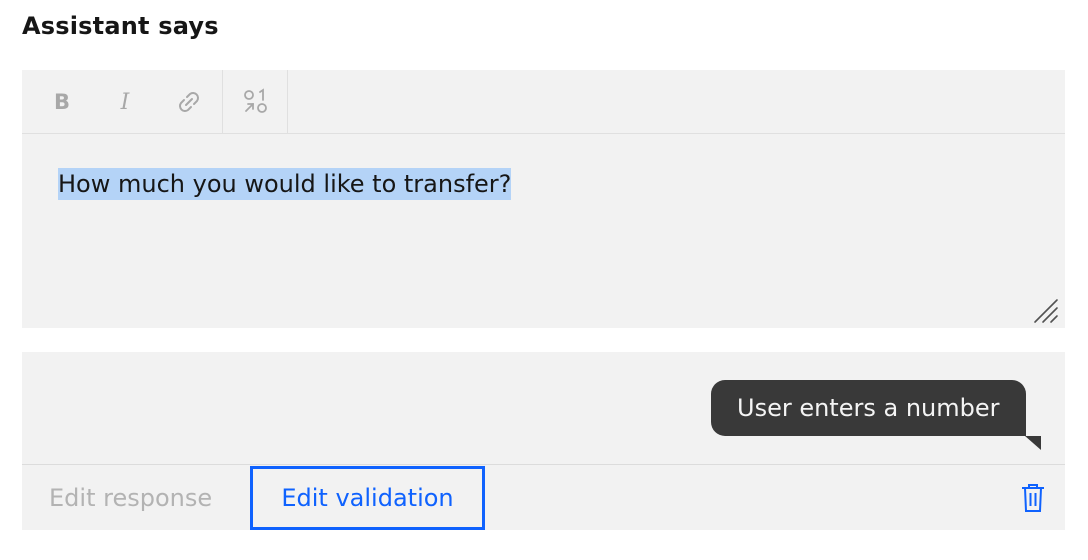 The height and width of the screenshot is (560, 1088). Describe the element at coordinates (868, 408) in the screenshot. I see `user-input-tooltip: User enters a number` at that location.